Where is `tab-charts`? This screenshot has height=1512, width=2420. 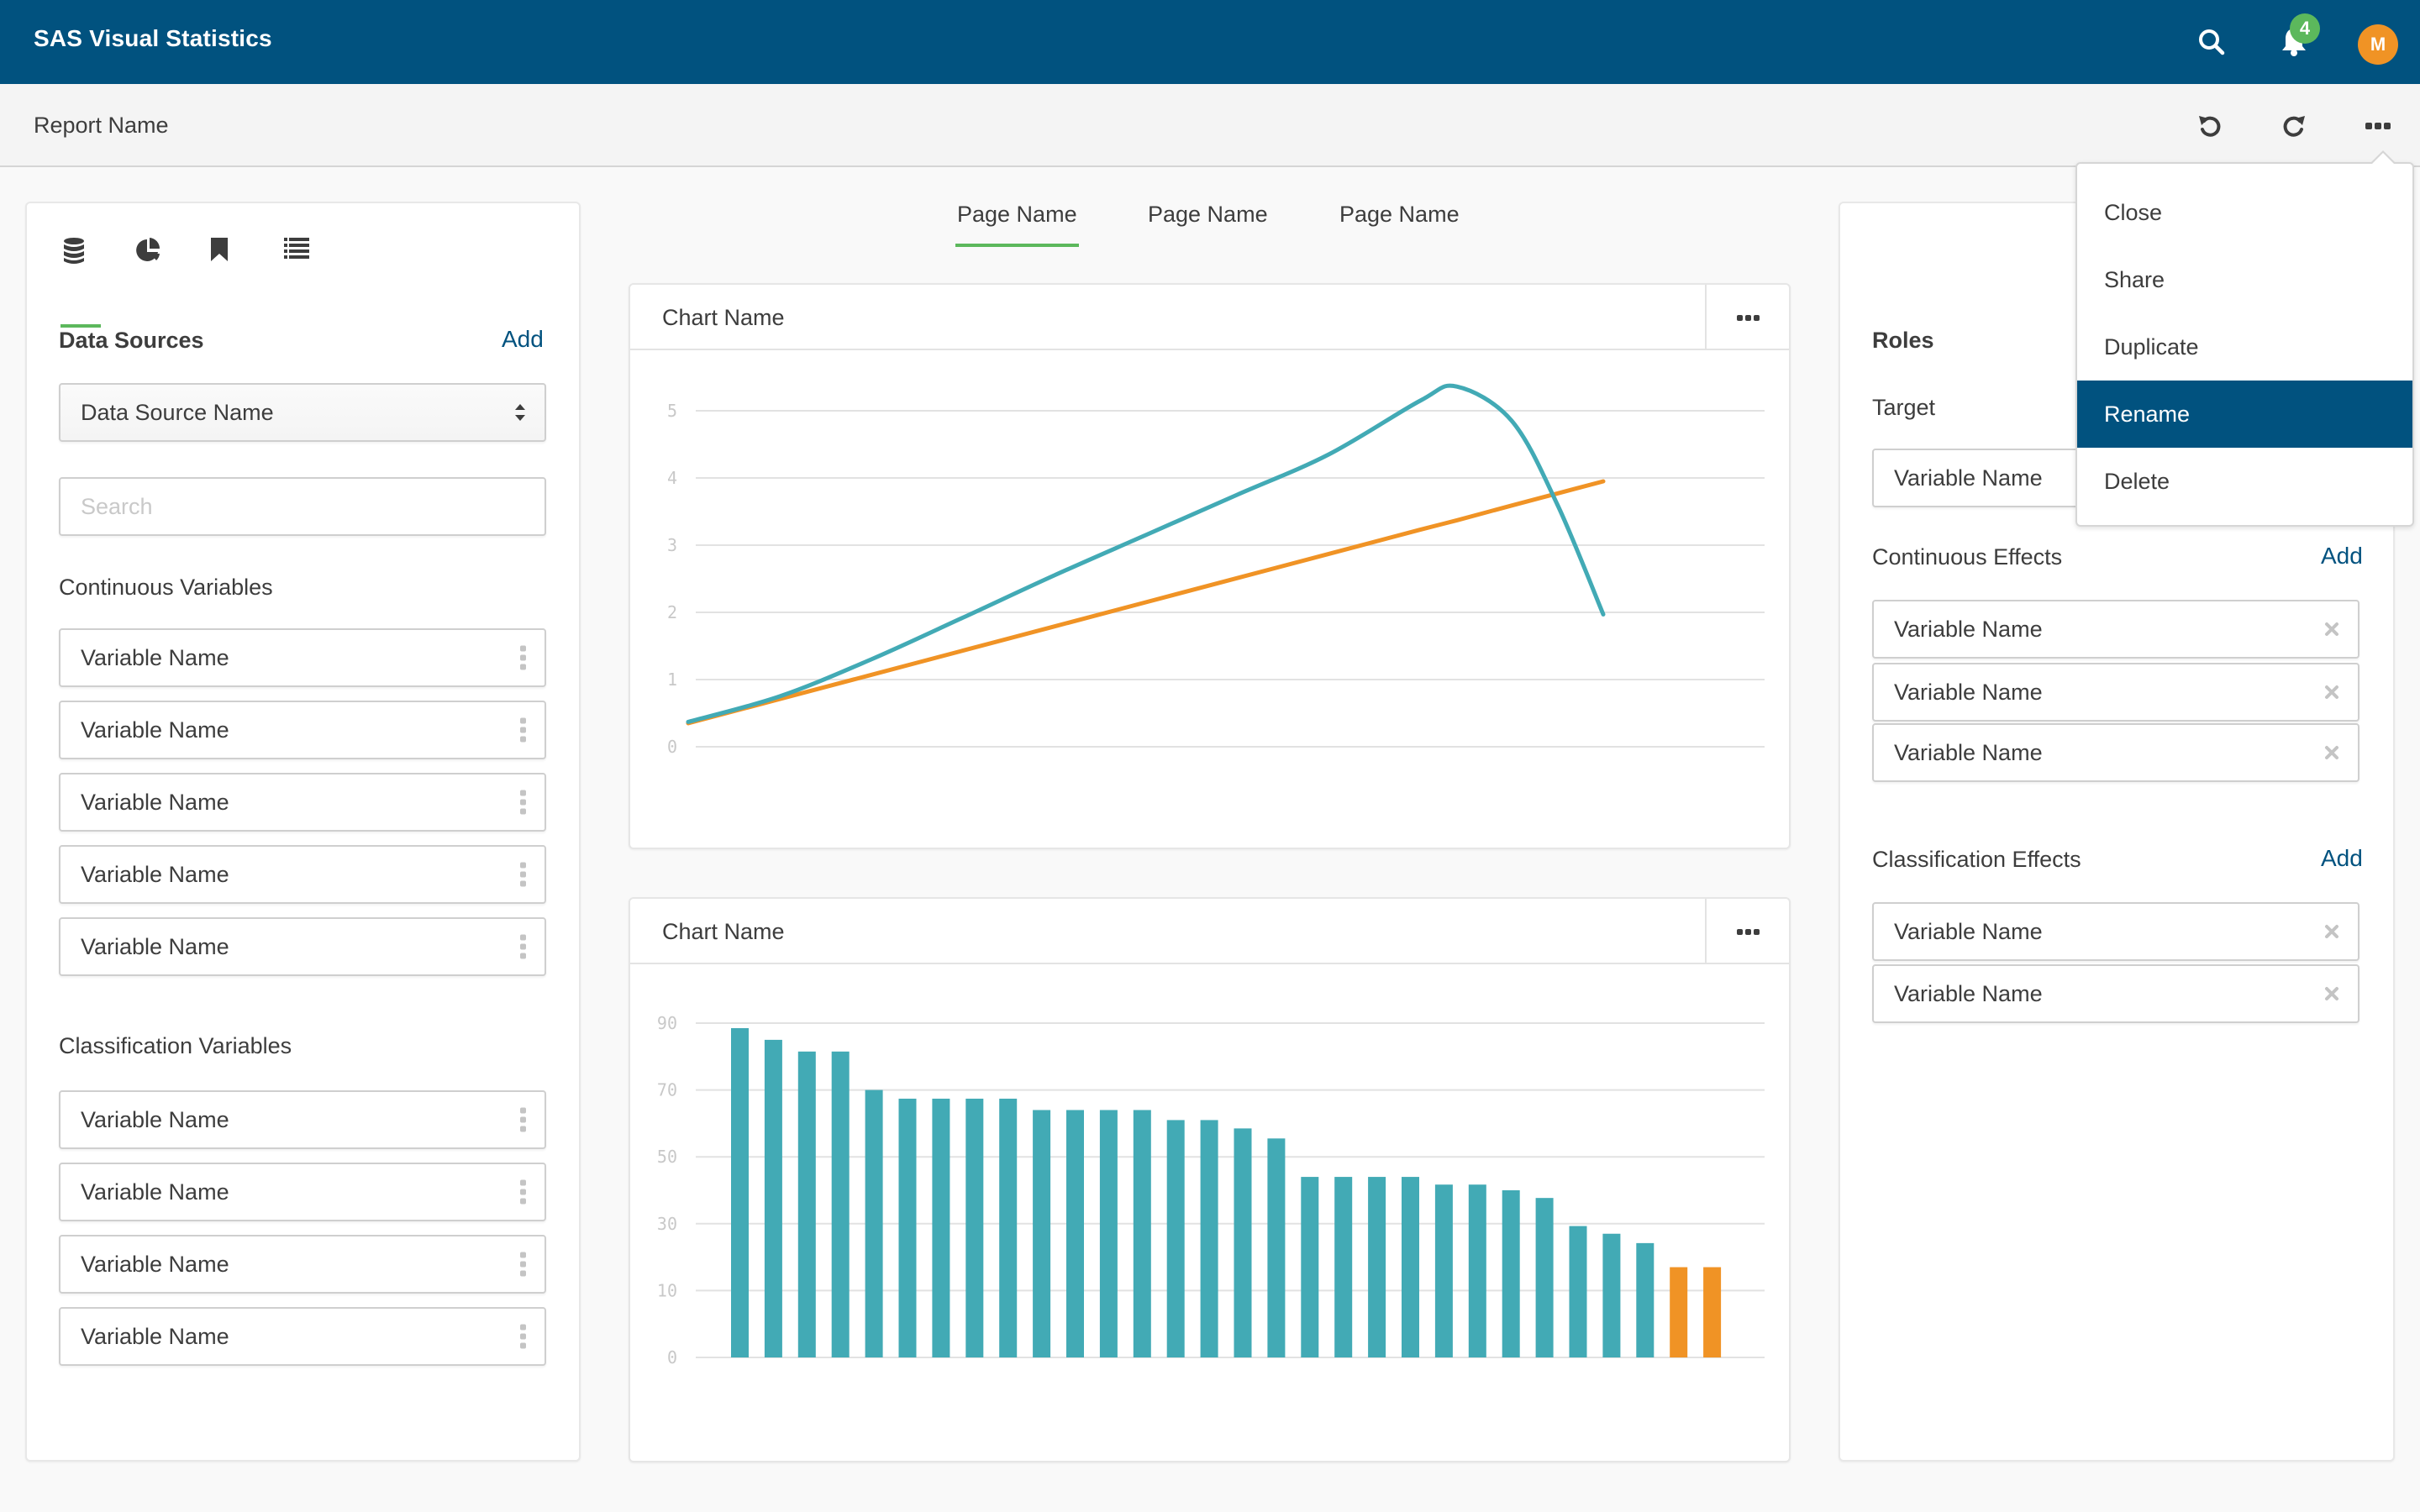 tab-charts is located at coordinates (171, 266).